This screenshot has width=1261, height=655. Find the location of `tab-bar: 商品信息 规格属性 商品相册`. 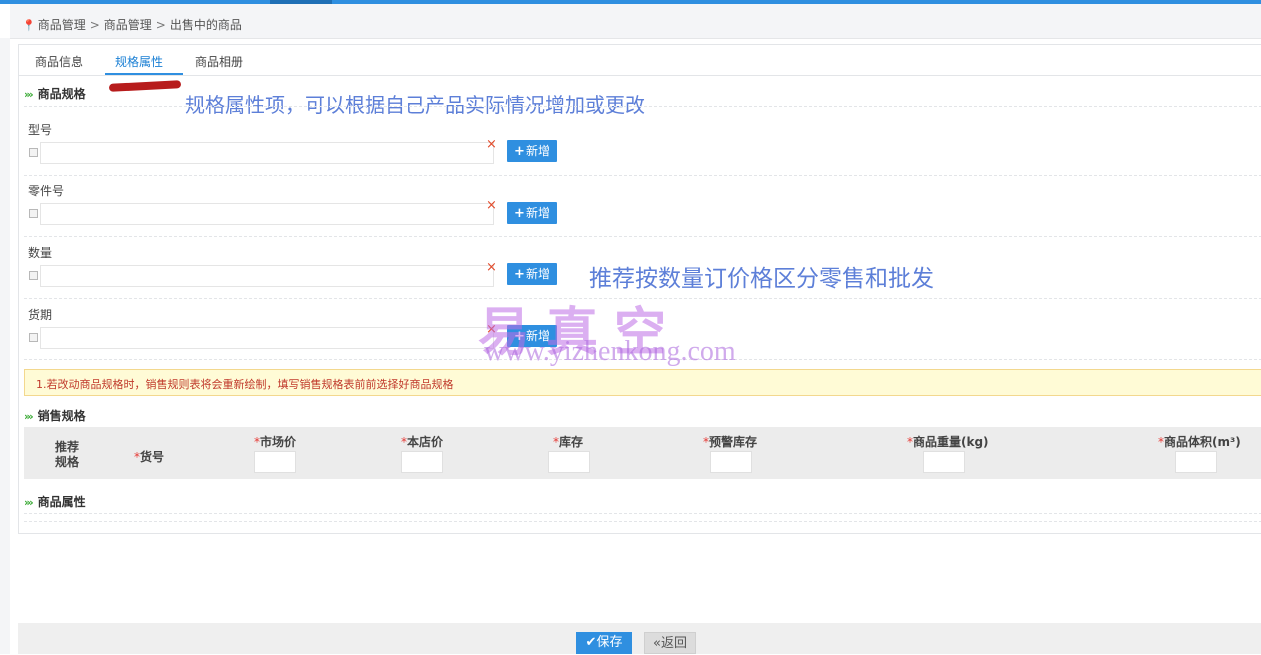

tab-bar: 商品信息 规格属性 商品相册 is located at coordinates (640, 60).